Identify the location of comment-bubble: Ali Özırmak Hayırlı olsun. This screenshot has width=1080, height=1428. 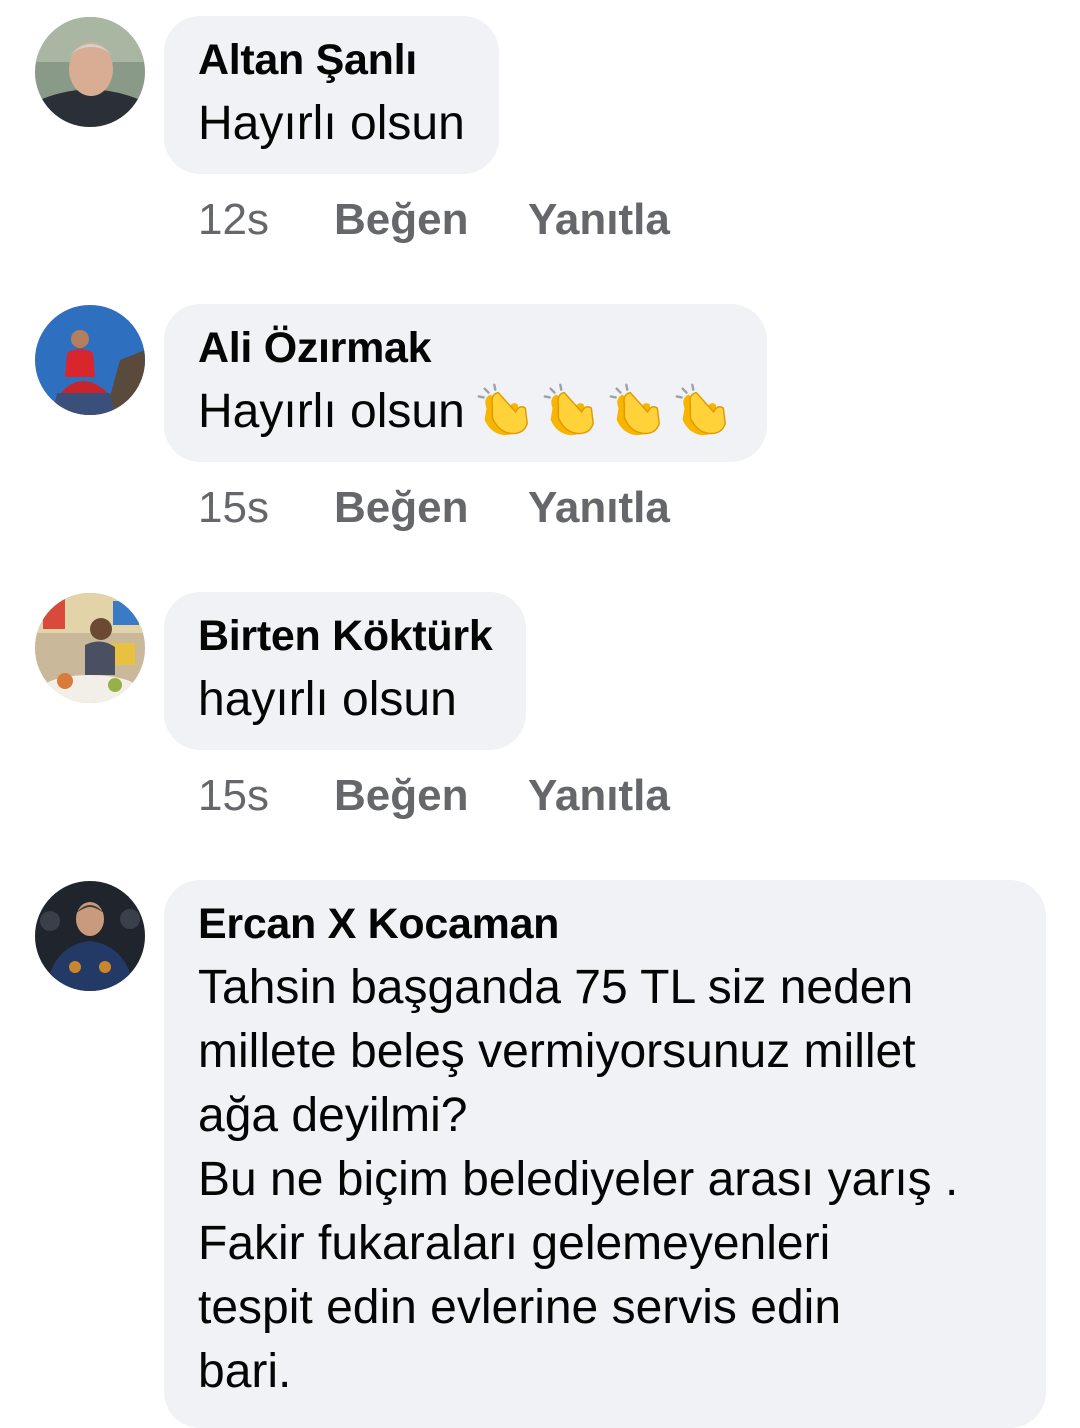
(465, 383).